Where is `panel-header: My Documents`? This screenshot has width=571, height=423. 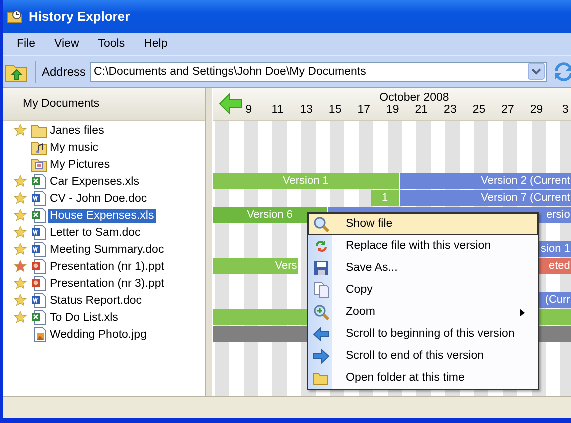 panel-header: My Documents is located at coordinates (61, 104).